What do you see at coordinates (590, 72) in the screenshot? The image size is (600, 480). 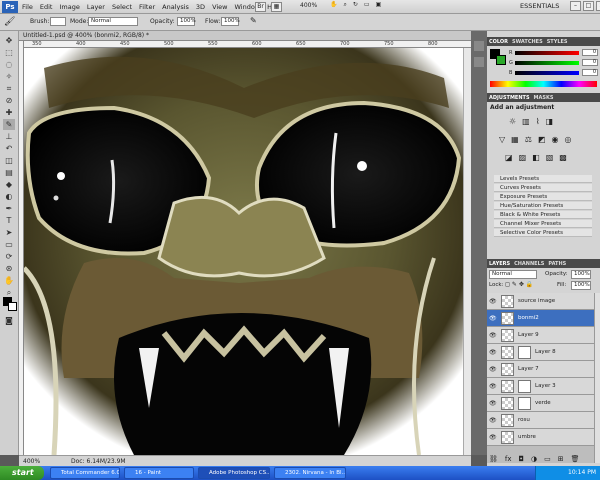 I see `blue-value: 0` at bounding box center [590, 72].